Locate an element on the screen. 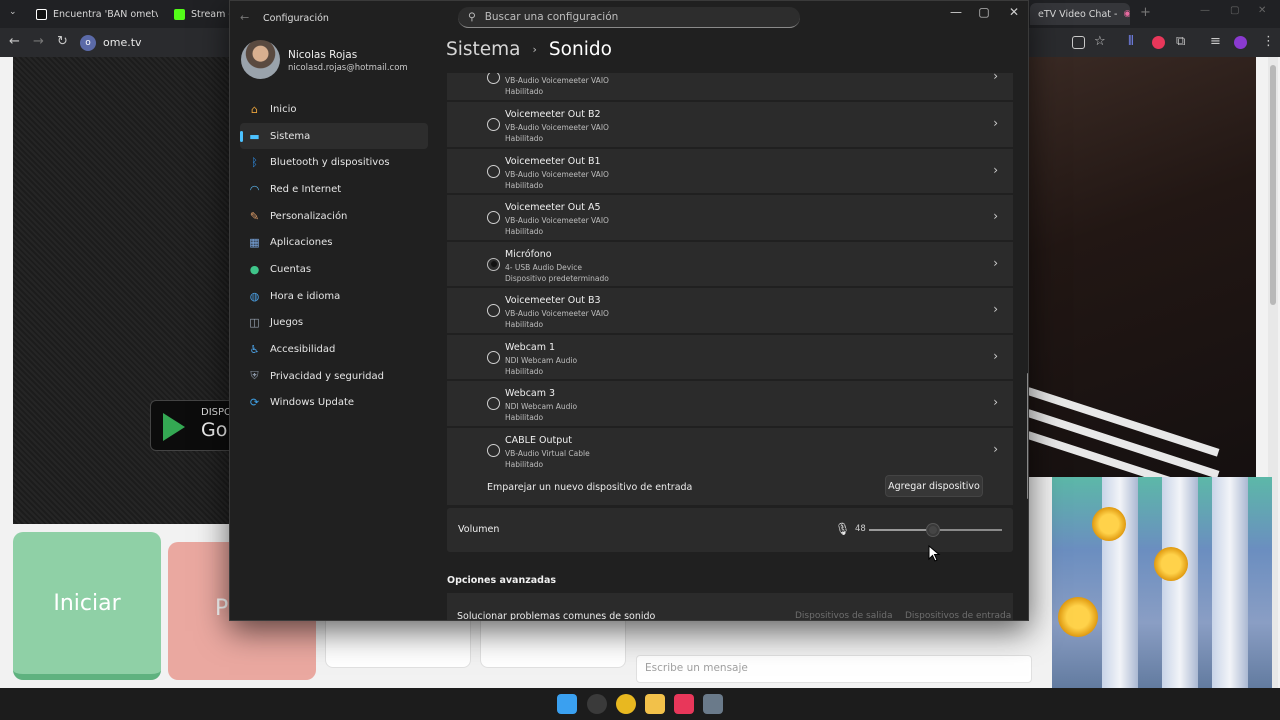  device-row: VB-Audio Voicemeeter VAIO Habilitado › is located at coordinates (730, 87).